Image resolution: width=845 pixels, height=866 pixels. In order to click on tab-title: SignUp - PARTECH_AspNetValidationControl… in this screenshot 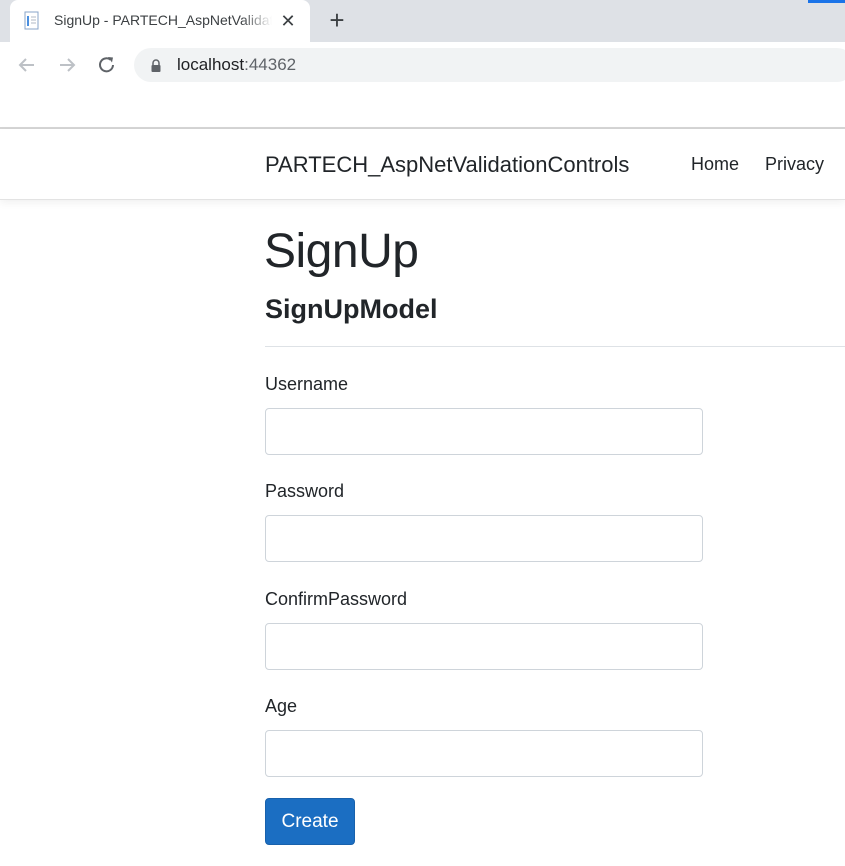, I will do `click(163, 20)`.